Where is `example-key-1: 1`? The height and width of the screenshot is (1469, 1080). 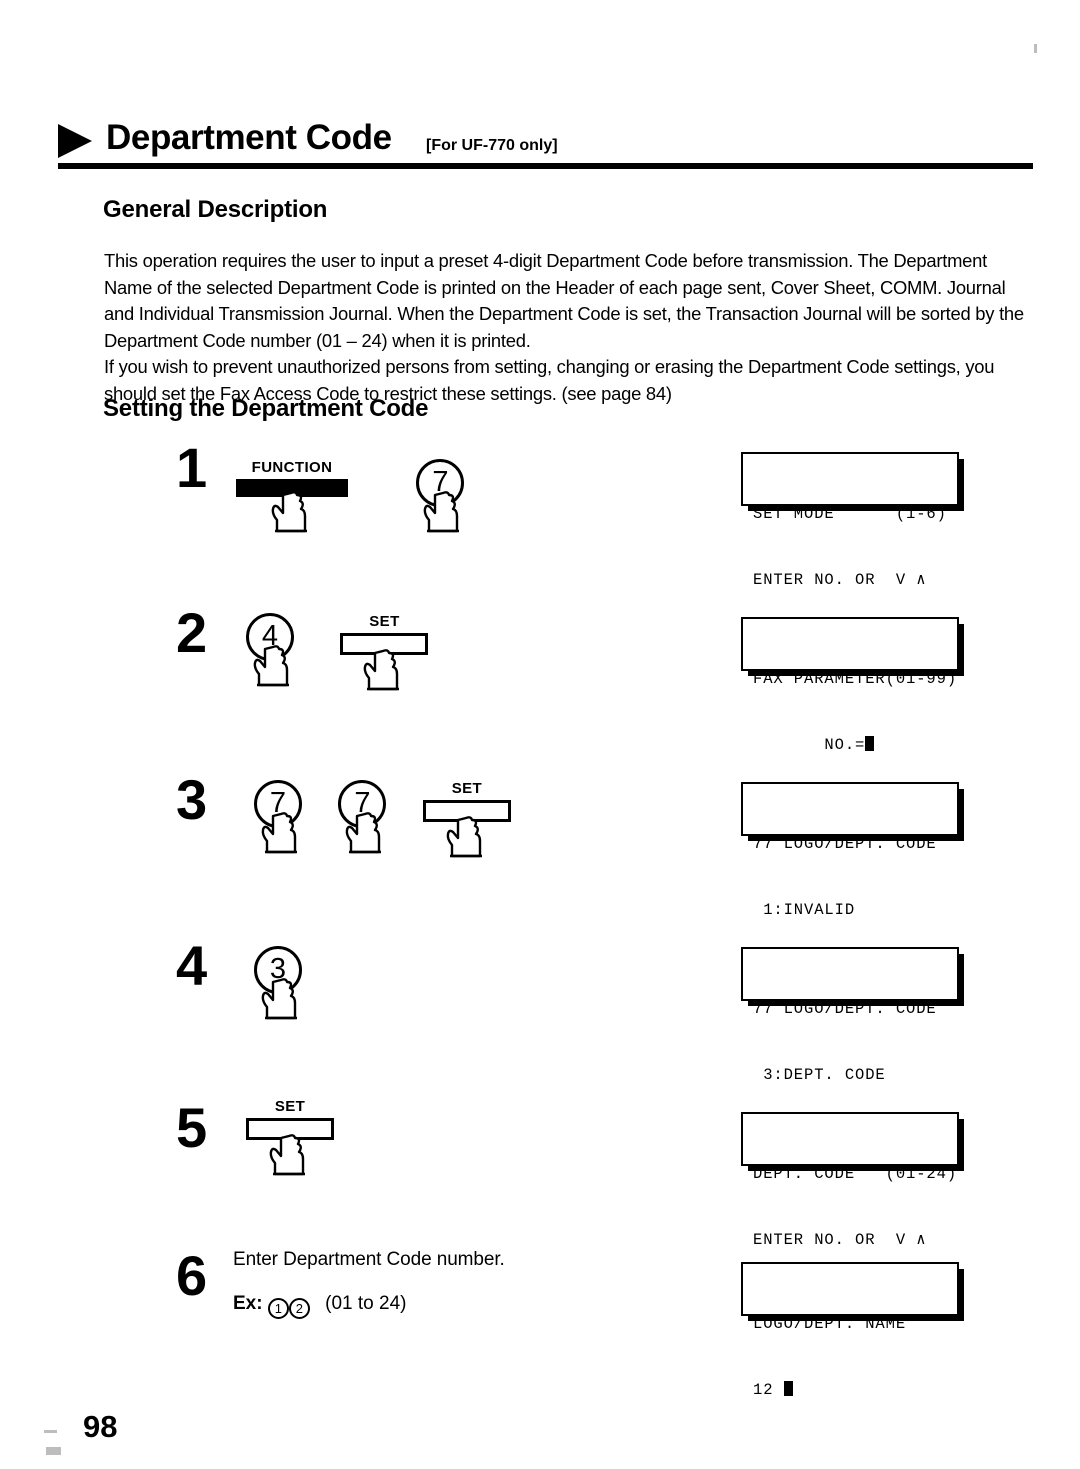
example-key-1: 1 is located at coordinates (278, 1308).